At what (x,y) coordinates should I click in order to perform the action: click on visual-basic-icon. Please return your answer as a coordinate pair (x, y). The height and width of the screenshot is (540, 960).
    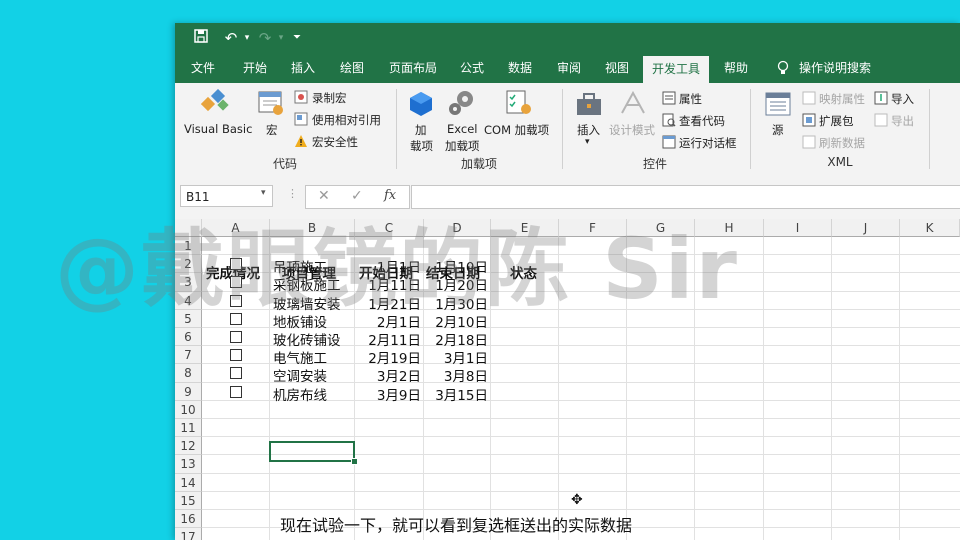
    Looking at the image, I should click on (215, 103).